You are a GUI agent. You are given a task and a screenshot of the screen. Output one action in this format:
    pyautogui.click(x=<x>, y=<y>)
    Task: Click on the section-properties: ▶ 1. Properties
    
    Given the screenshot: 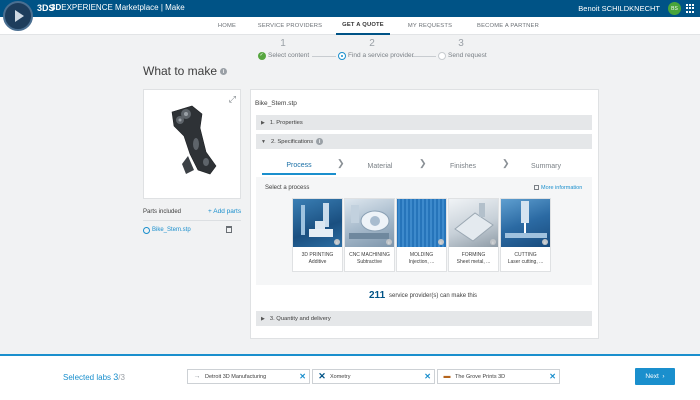 What is the action you would take?
    pyautogui.click(x=424, y=122)
    